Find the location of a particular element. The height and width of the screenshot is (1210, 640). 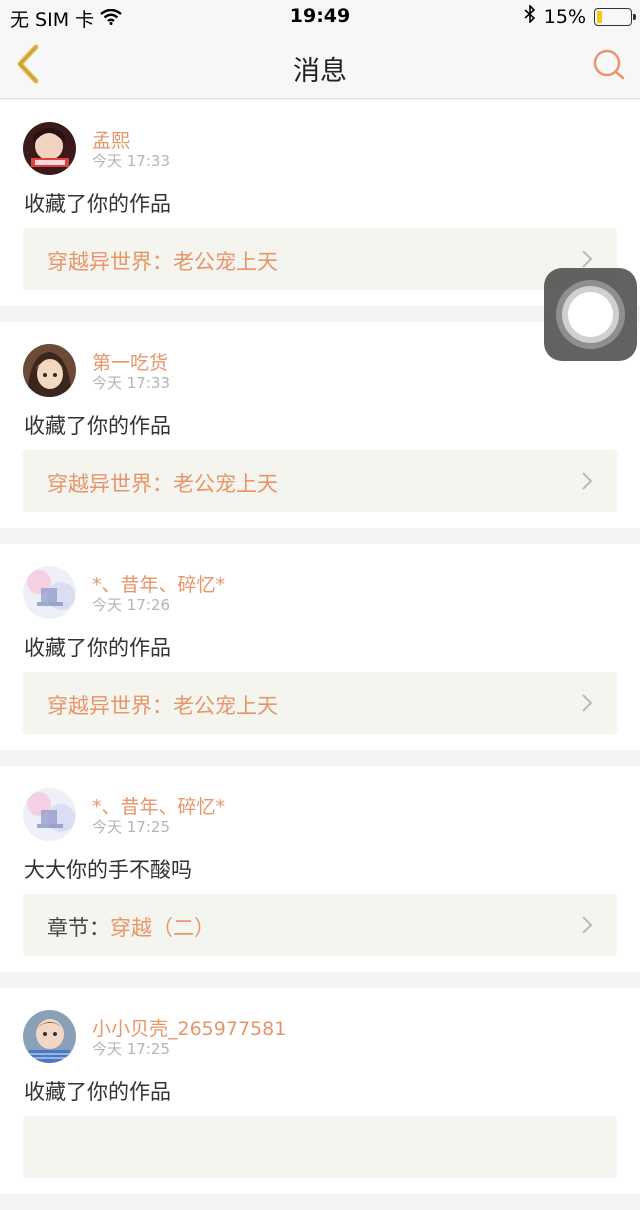

search-icon is located at coordinates (609, 64).